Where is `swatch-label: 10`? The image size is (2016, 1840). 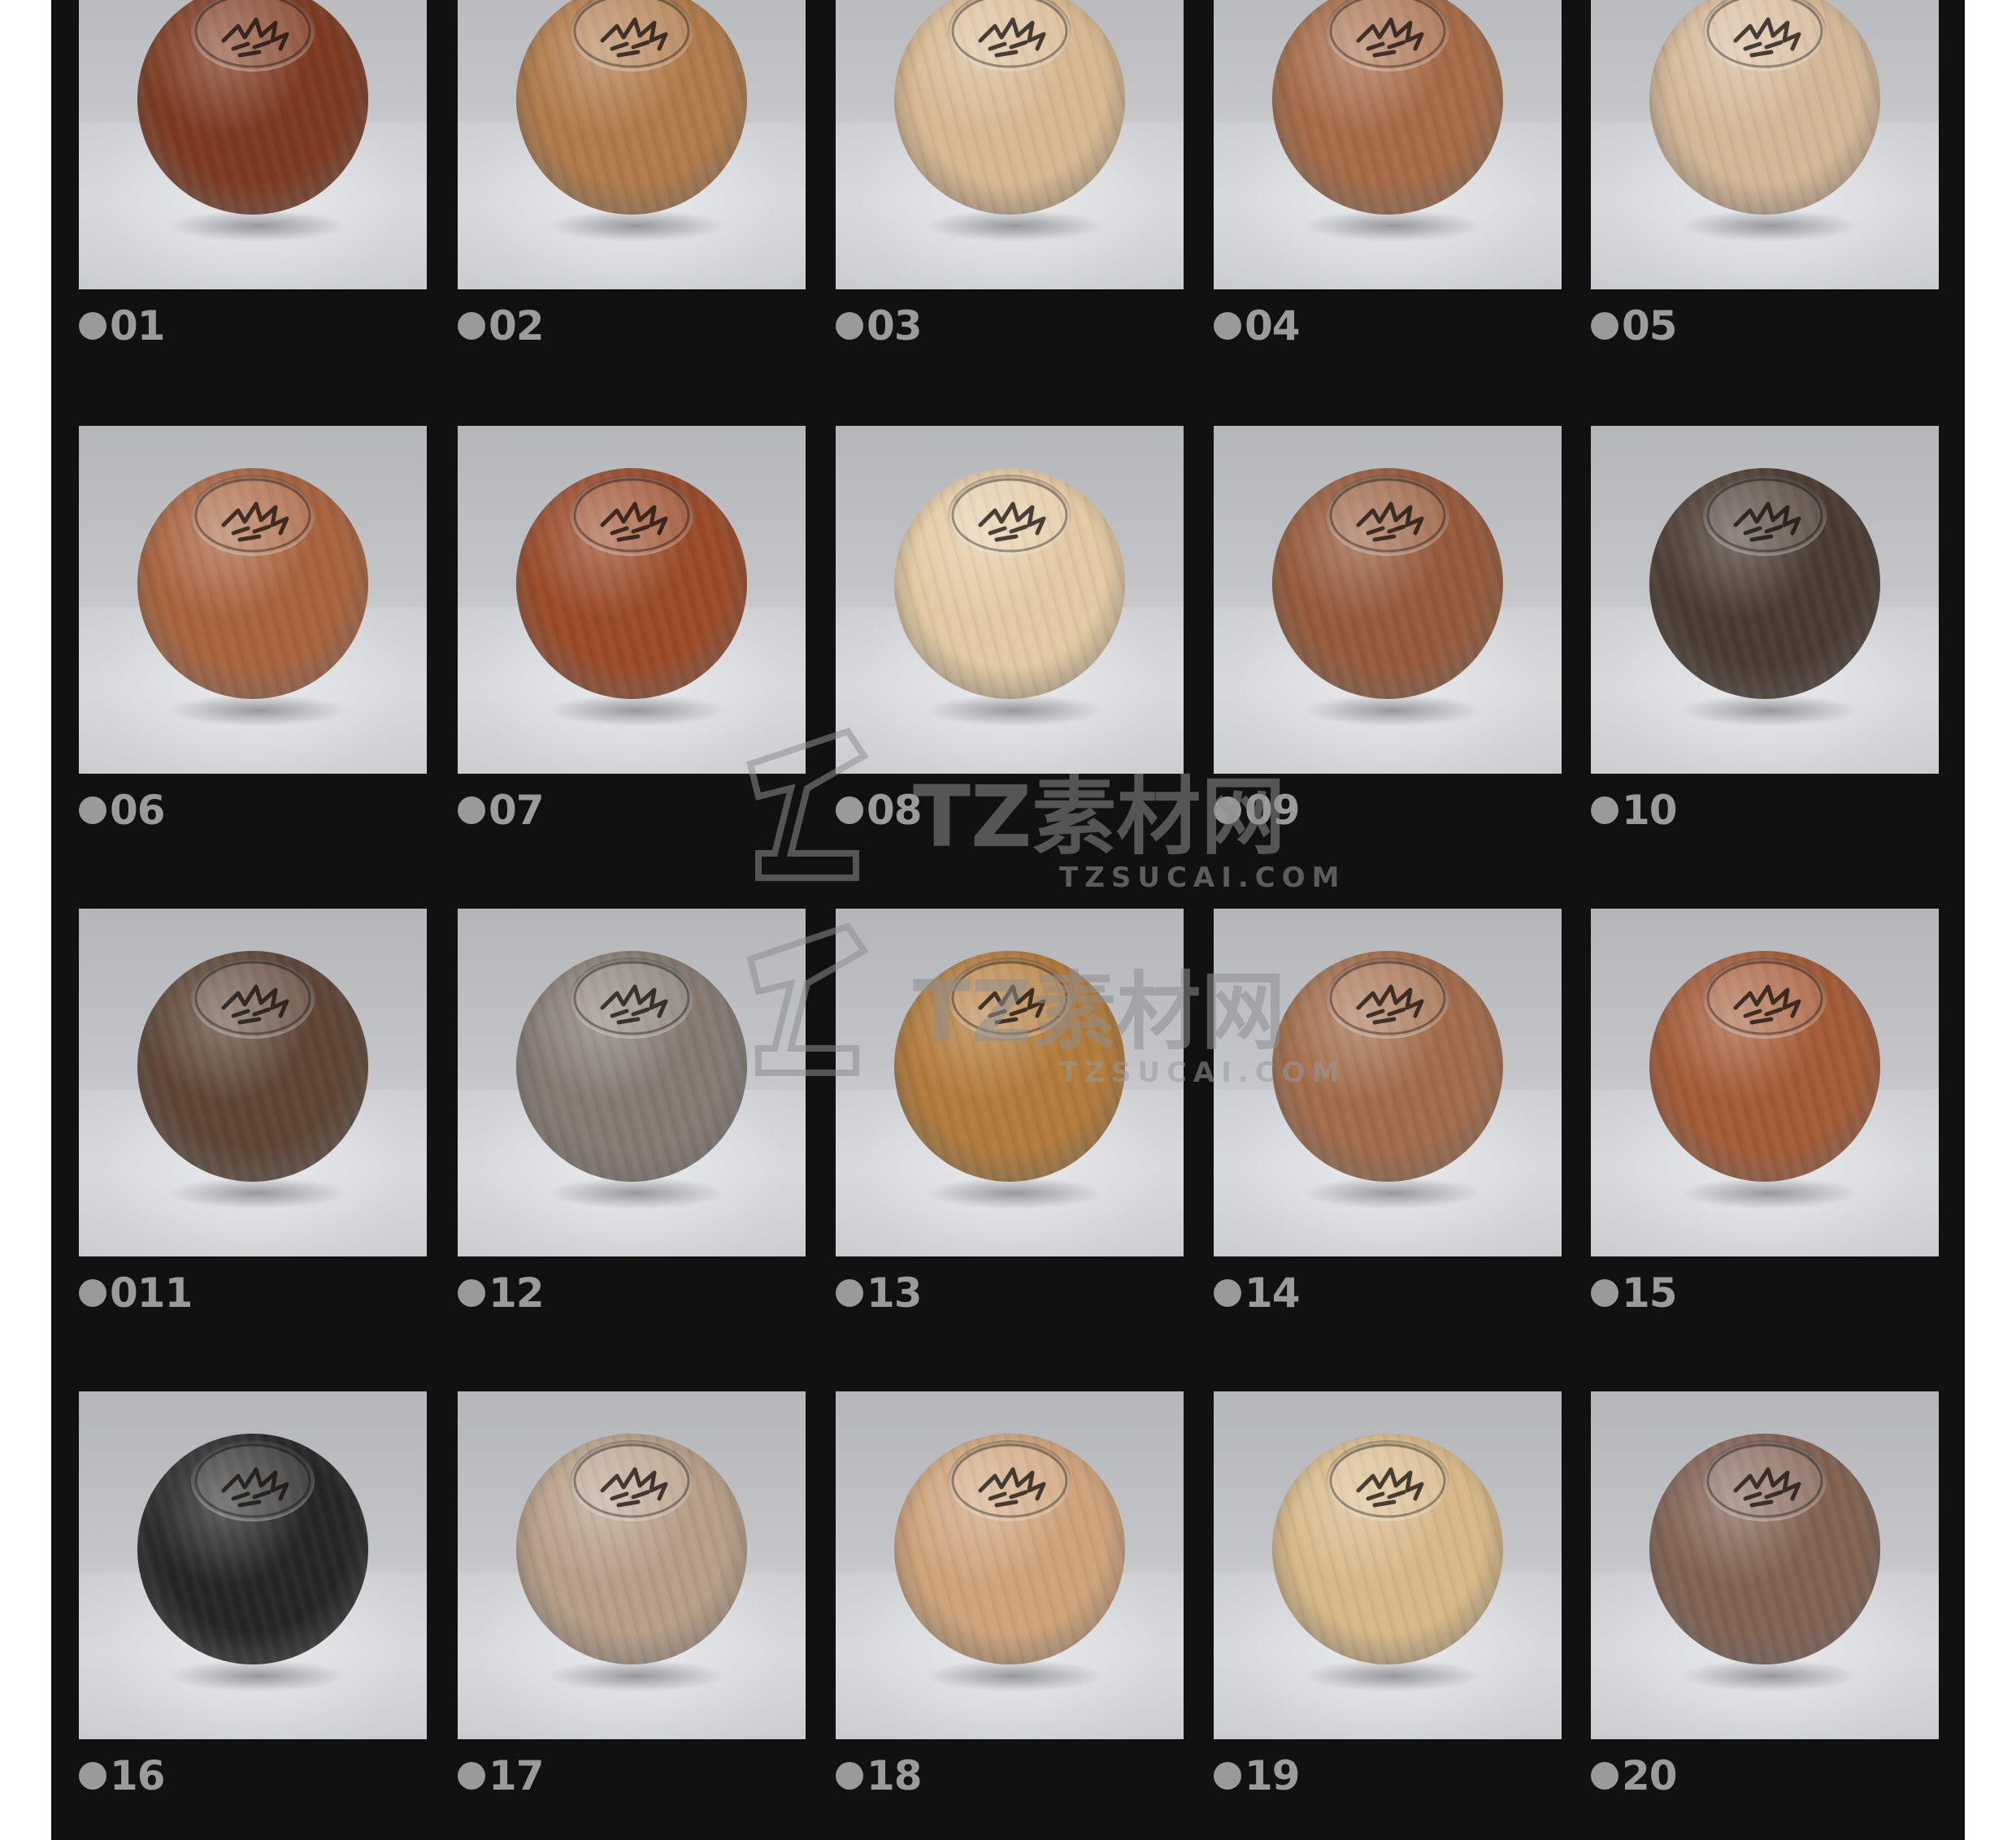
swatch-label: 10 is located at coordinates (1634, 810).